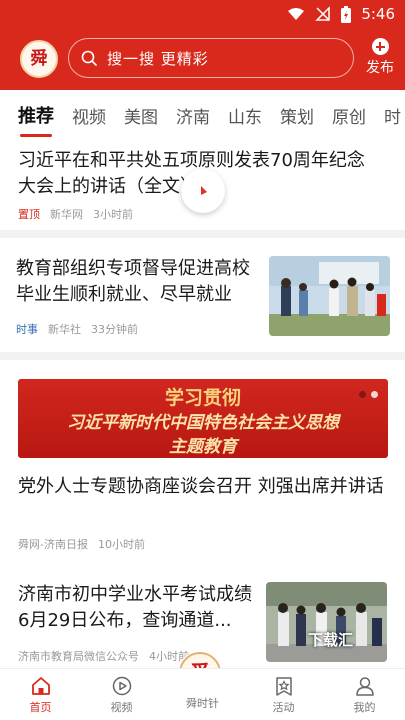 Image resolution: width=405 pixels, height=720 pixels. I want to click on nav-label: 我的, so click(364, 707).